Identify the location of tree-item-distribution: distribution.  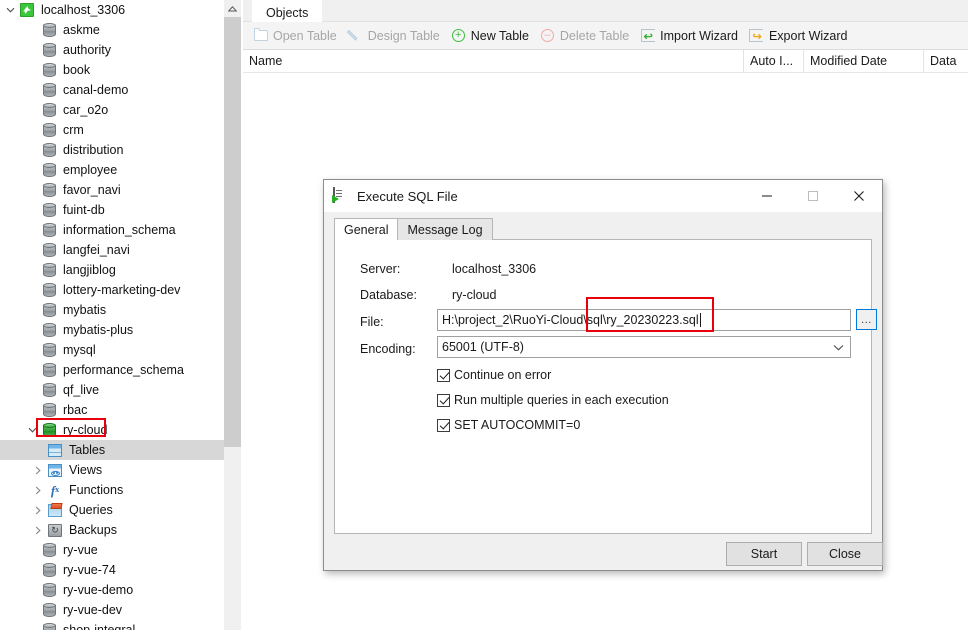
(112, 150).